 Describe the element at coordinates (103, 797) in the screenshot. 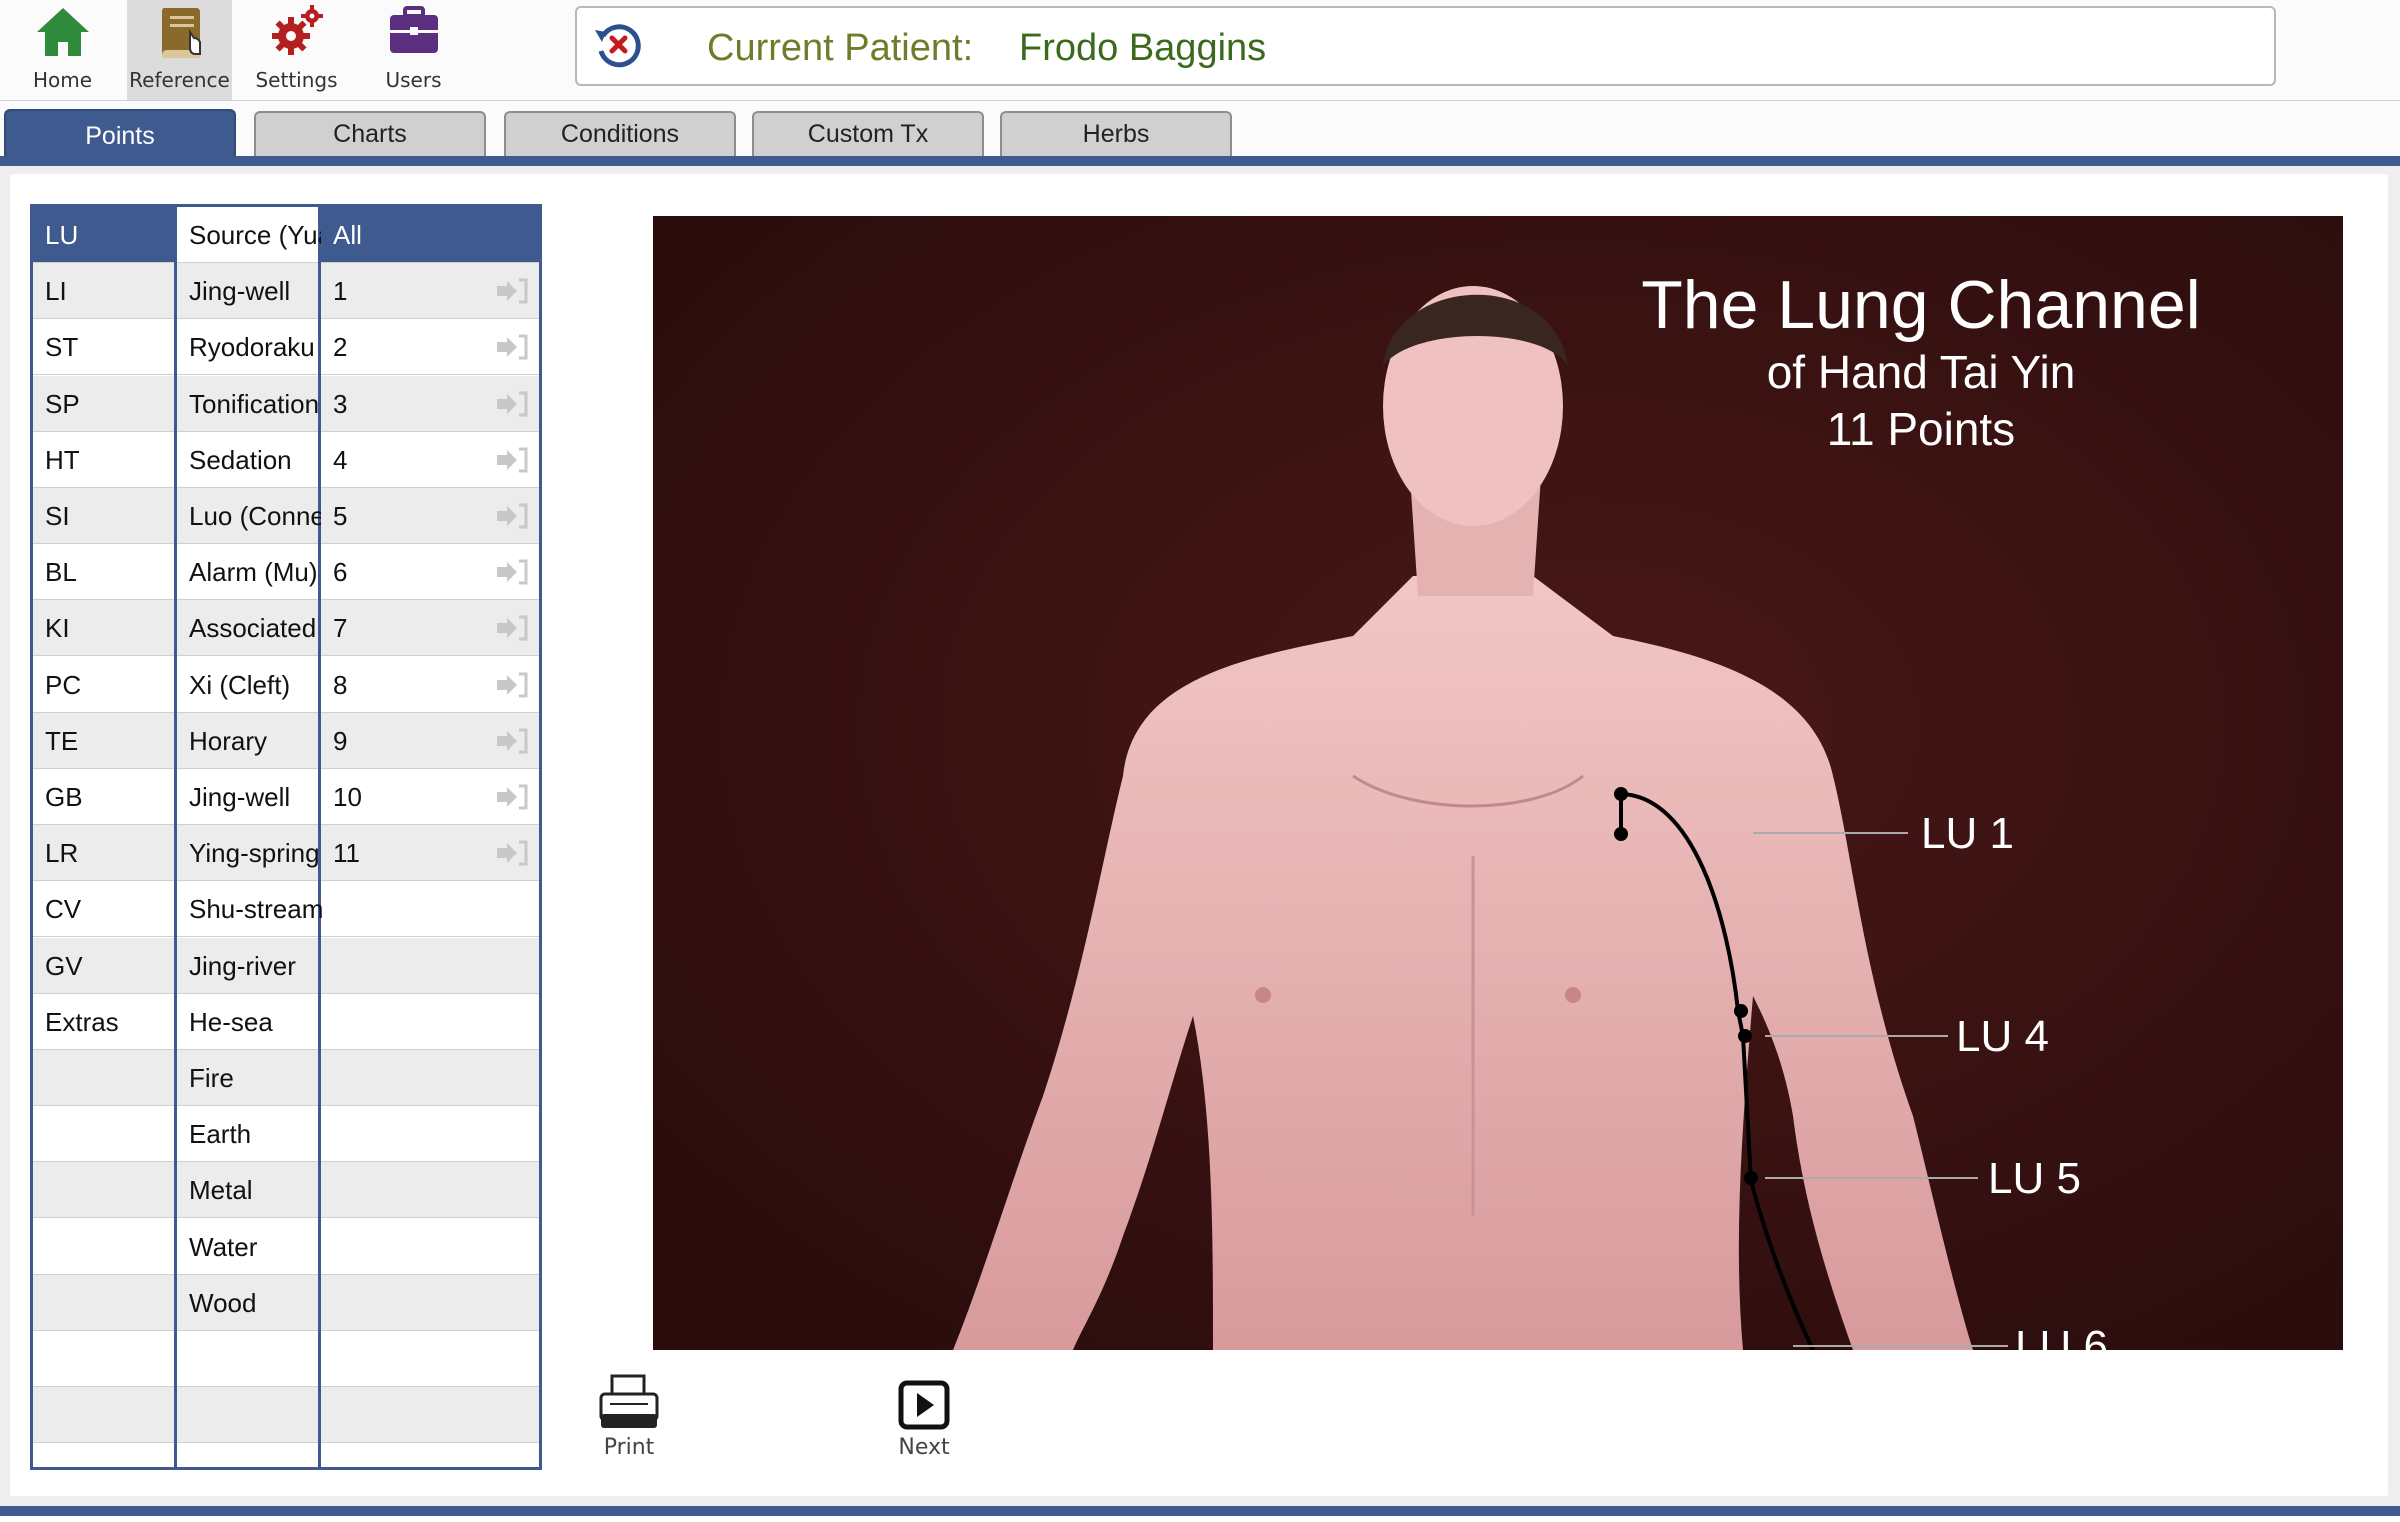

I see `channel-item: GB` at that location.